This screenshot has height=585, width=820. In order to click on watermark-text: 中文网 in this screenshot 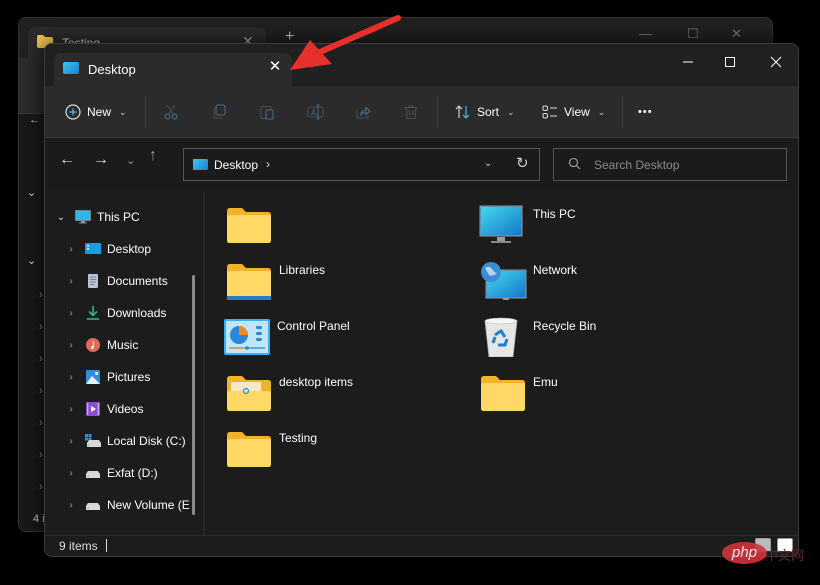, I will do `click(785, 555)`.